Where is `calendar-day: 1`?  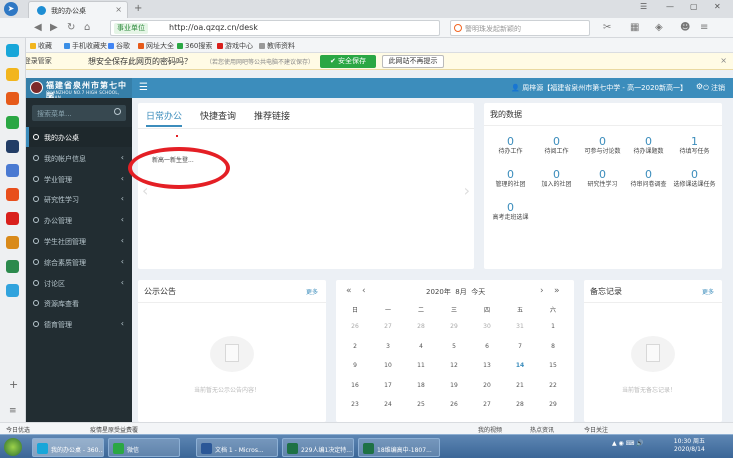
calendar-day: 1 is located at coordinates (553, 326).